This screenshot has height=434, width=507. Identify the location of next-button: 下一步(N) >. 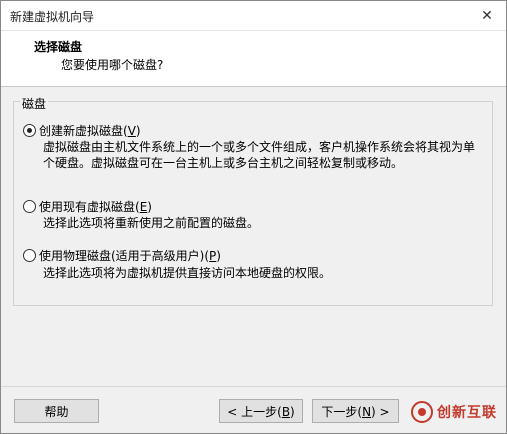
(355, 411).